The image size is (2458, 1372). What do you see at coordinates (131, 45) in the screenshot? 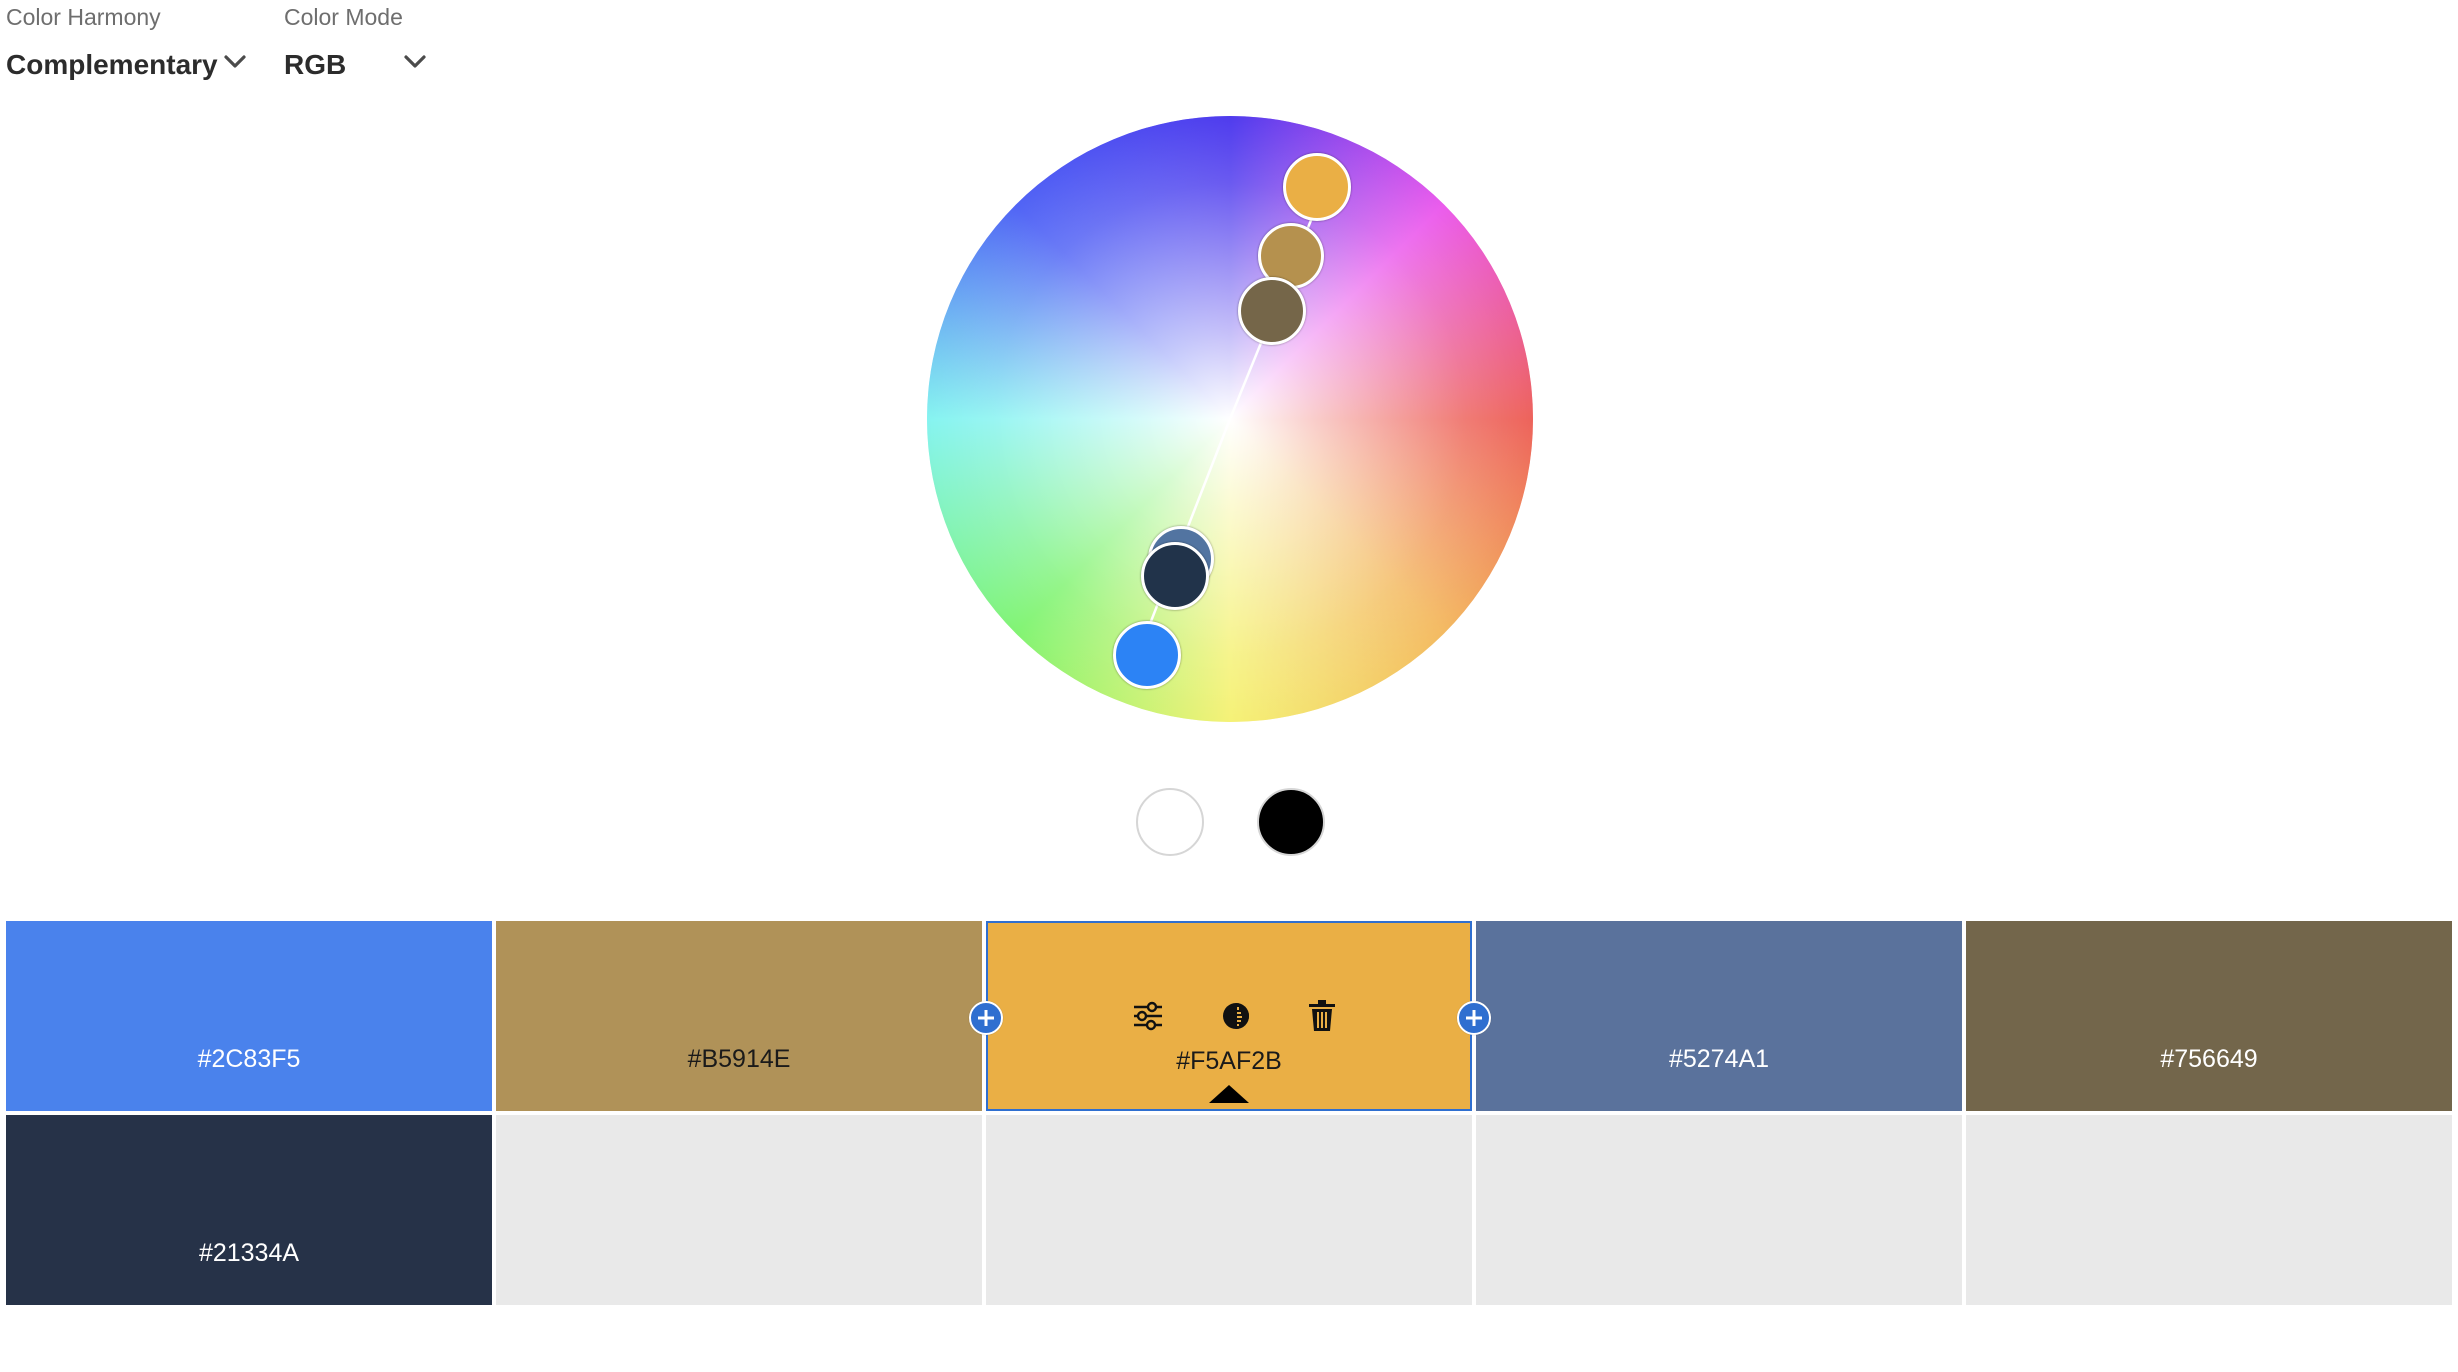
I see `color-harmony-dropdown: Color Harmony Complementary` at bounding box center [131, 45].